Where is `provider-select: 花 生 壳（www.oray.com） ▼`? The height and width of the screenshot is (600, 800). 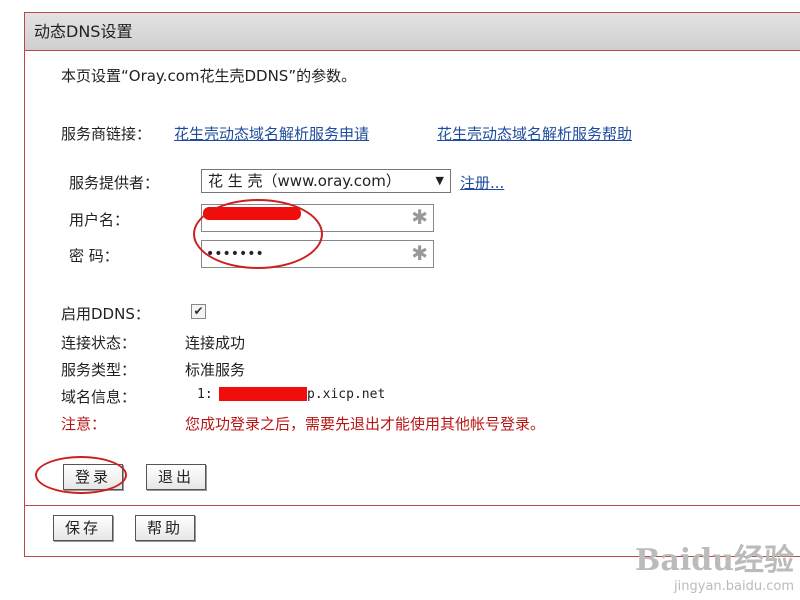
provider-select: 花 生 壳（www.oray.com） ▼ is located at coordinates (326, 181).